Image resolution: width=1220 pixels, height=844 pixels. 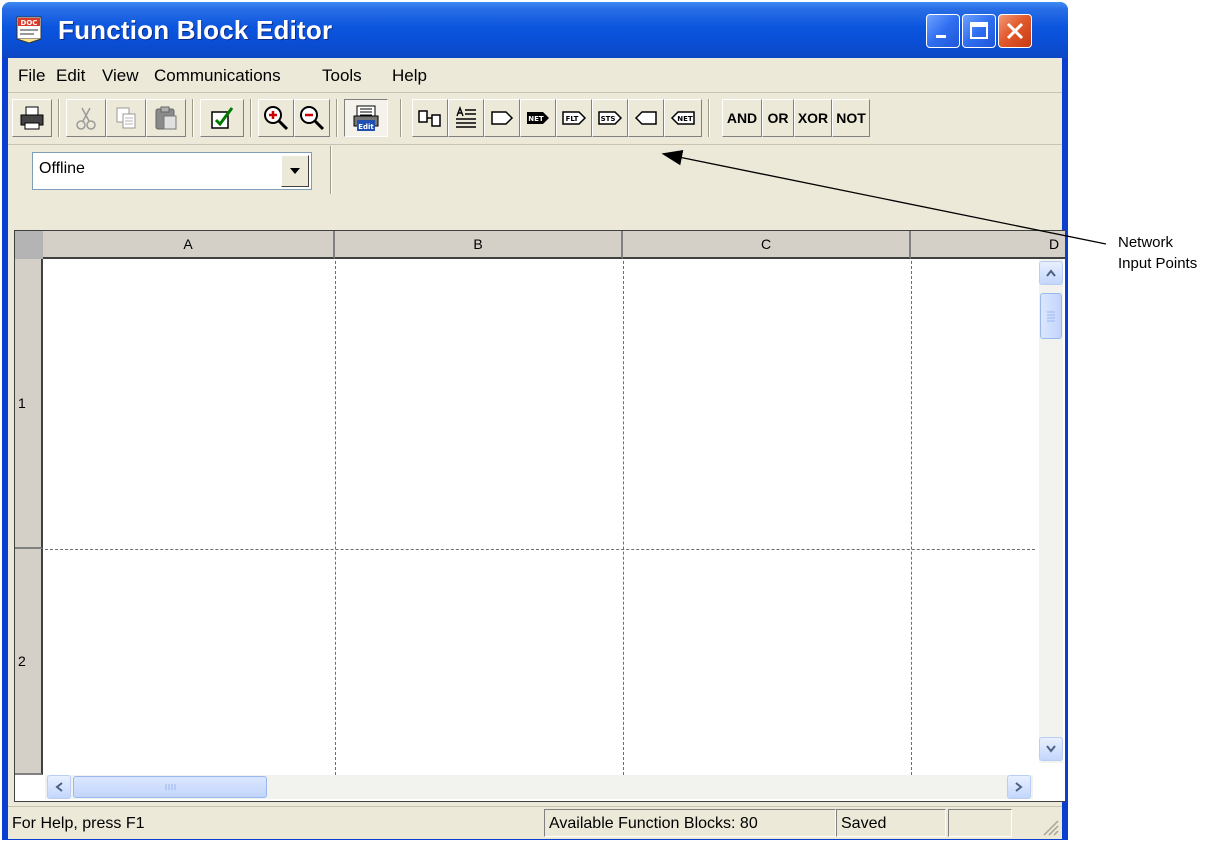 I want to click on zoom-out-icon, so click(x=312, y=118).